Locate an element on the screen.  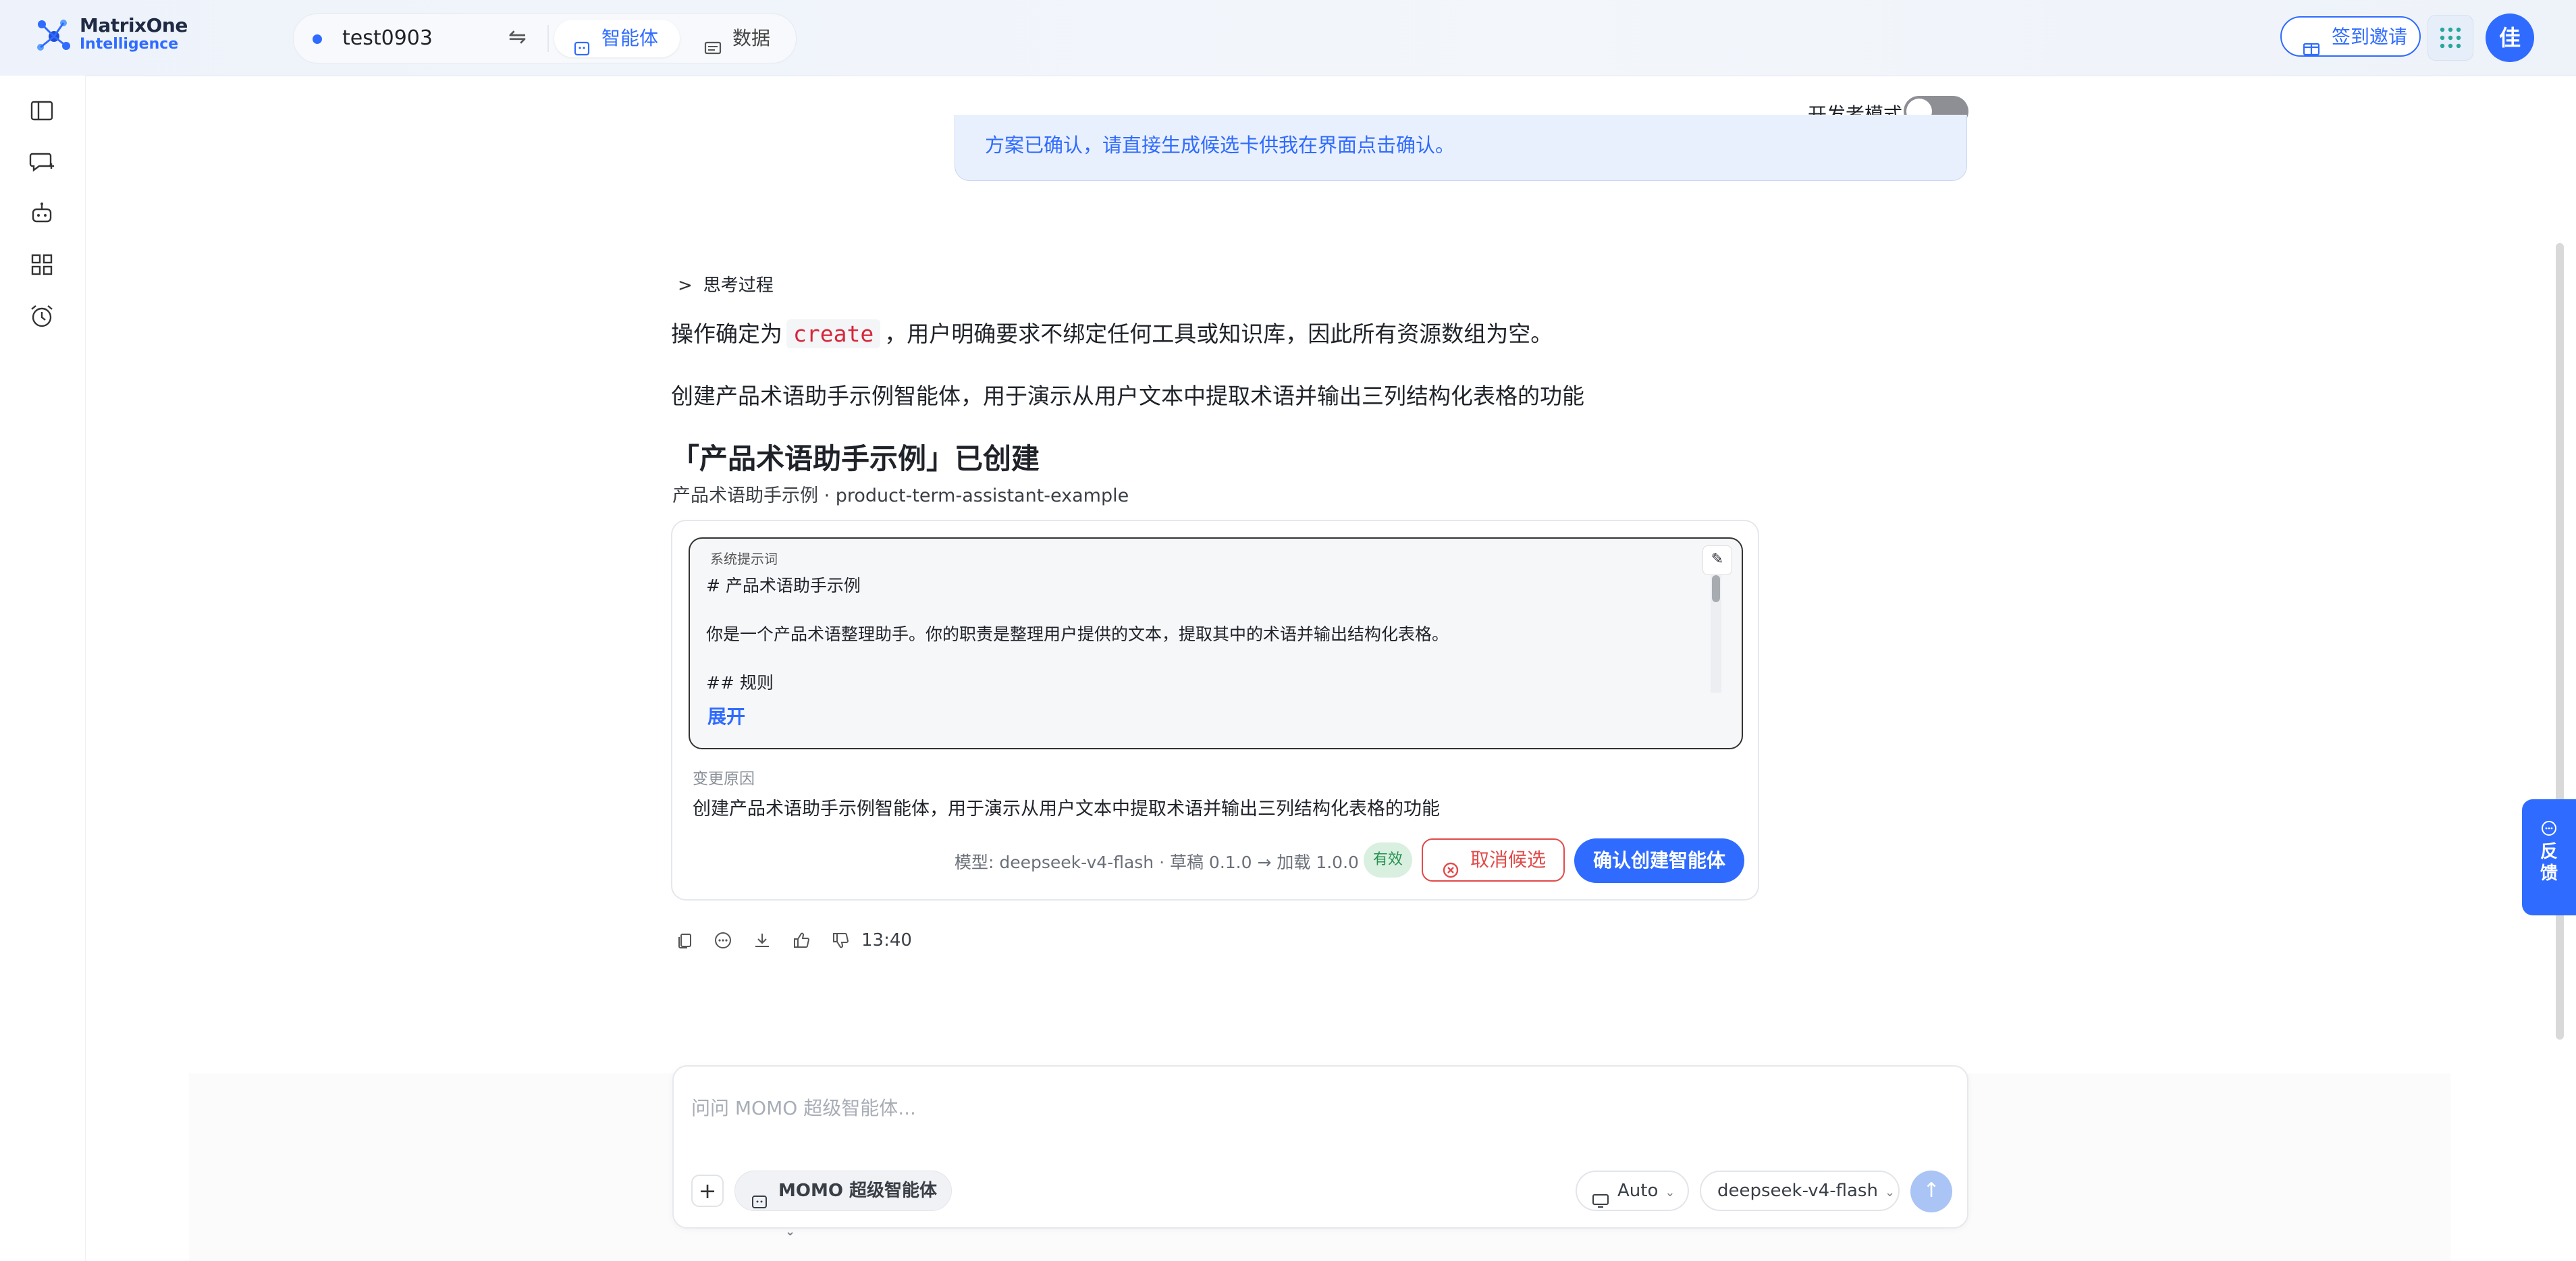
plus-icon: + is located at coordinates (707, 1191).